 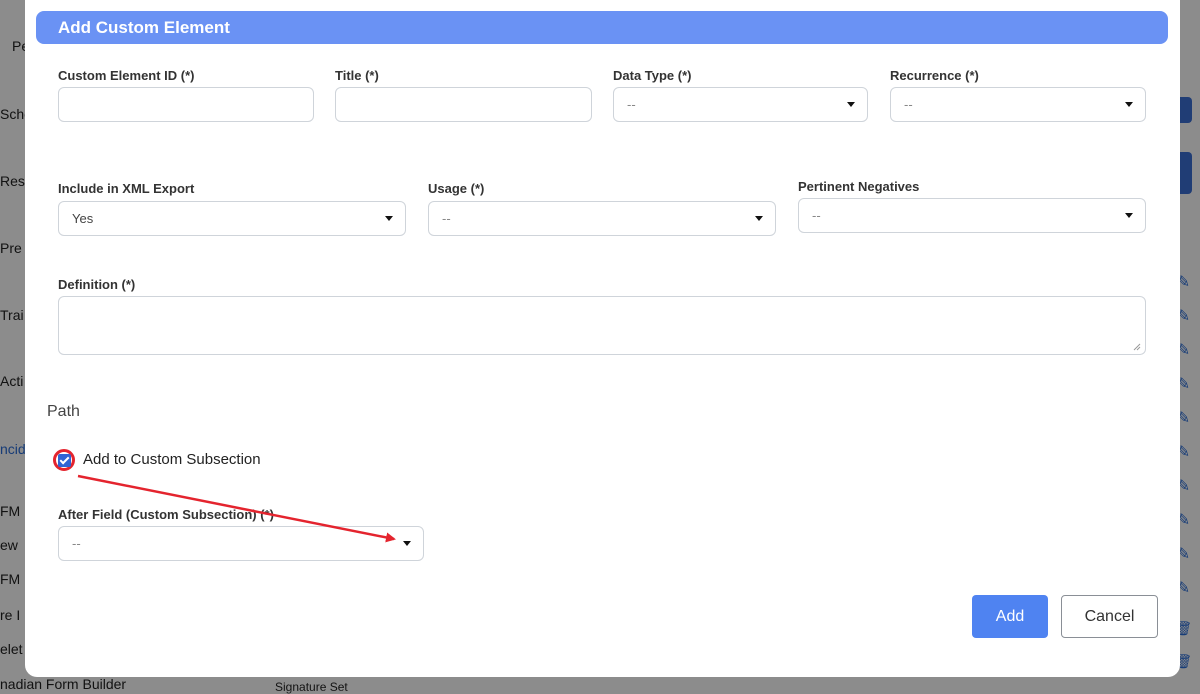 What do you see at coordinates (1018, 104) in the screenshot?
I see `recurrence-select: --` at bounding box center [1018, 104].